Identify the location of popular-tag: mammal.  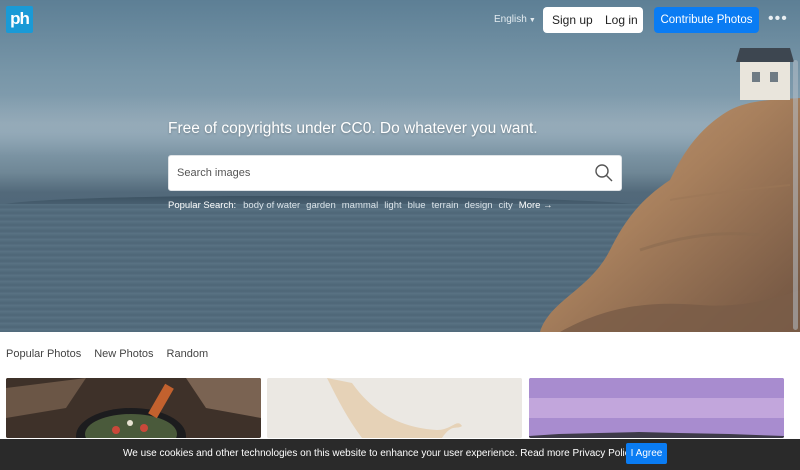
(360, 205).